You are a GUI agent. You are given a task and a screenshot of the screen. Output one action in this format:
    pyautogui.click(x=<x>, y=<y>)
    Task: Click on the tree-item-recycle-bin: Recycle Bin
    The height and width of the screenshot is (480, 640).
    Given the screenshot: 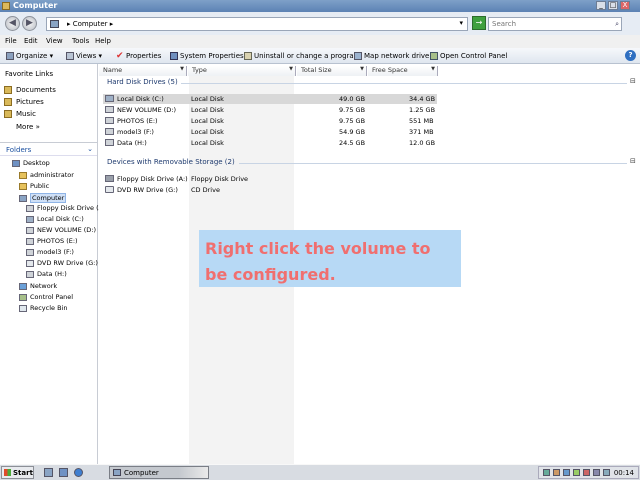 What is the action you would take?
    pyautogui.click(x=43, y=308)
    